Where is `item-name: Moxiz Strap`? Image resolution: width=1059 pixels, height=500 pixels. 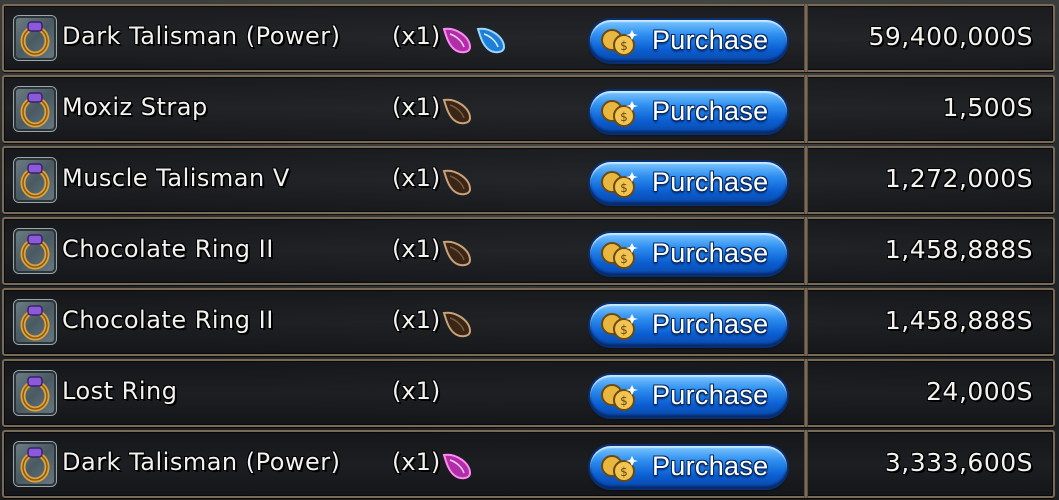 item-name: Moxiz Strap is located at coordinates (135, 107).